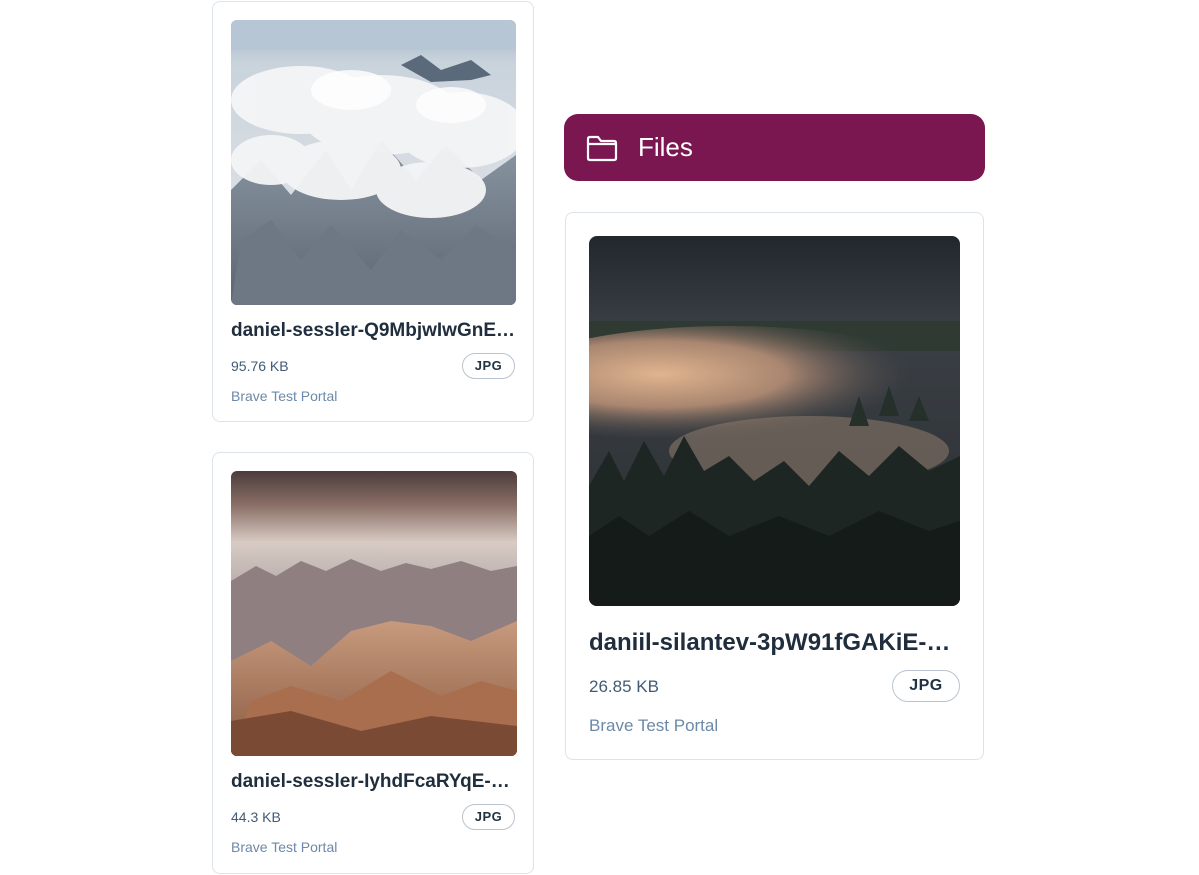  I want to click on files-header-title: Files, so click(665, 147).